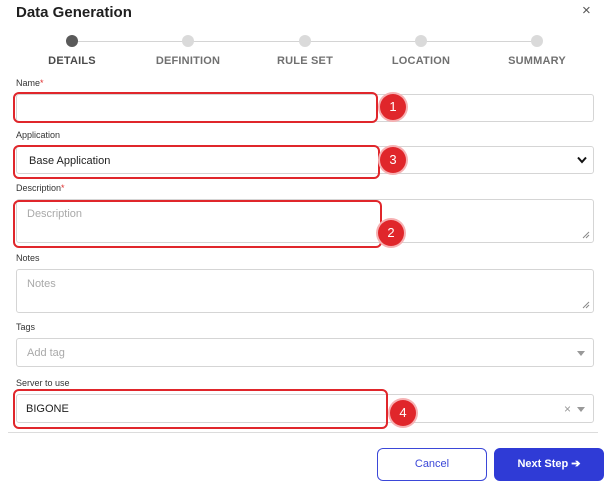 Image resolution: width=607 pixels, height=486 pixels. Describe the element at coordinates (305, 352) in the screenshot. I see `tags-input: Add tag` at that location.